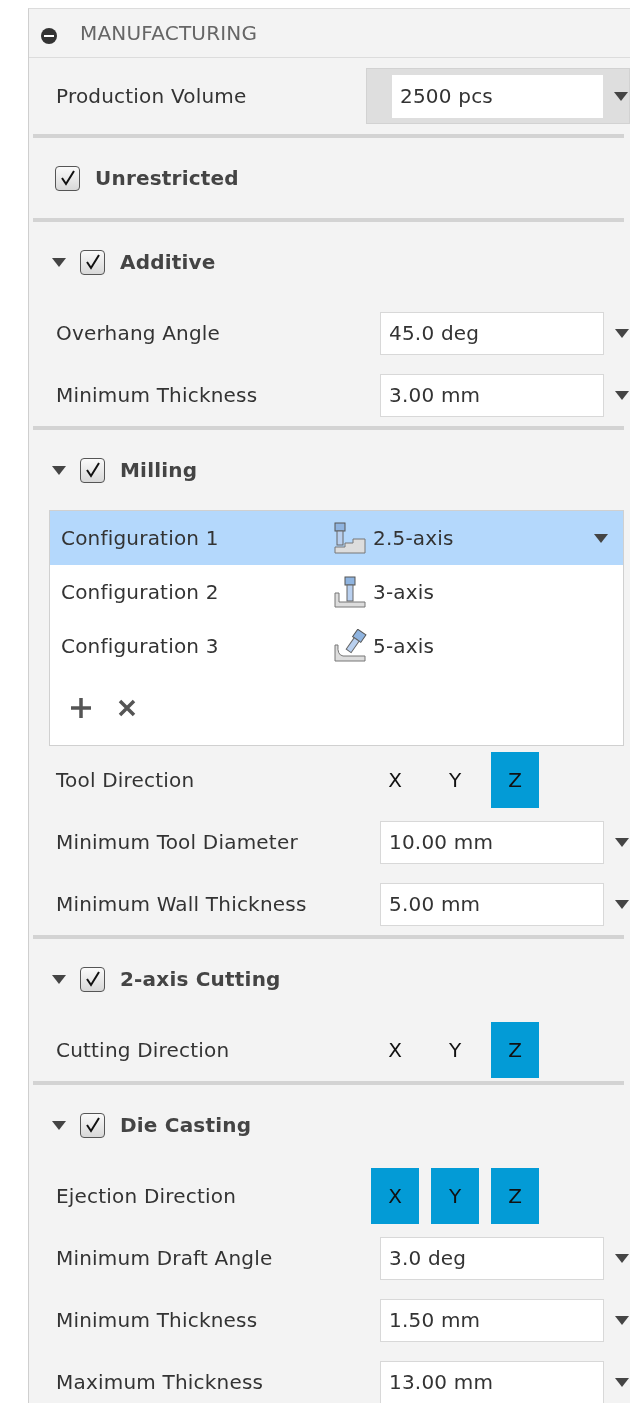 This screenshot has height=1403, width=630. What do you see at coordinates (167, 178) in the screenshot?
I see `section-title: Unrestricted` at bounding box center [167, 178].